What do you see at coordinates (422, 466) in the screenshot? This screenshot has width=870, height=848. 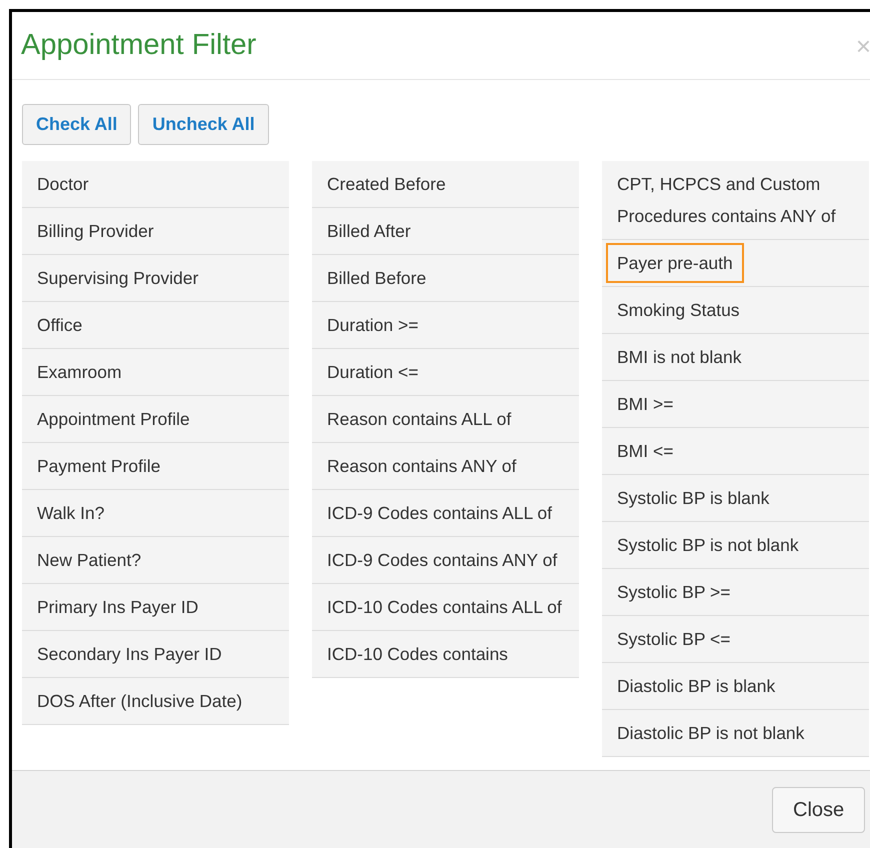 I see `filter-item: Reason contains ANY of` at bounding box center [422, 466].